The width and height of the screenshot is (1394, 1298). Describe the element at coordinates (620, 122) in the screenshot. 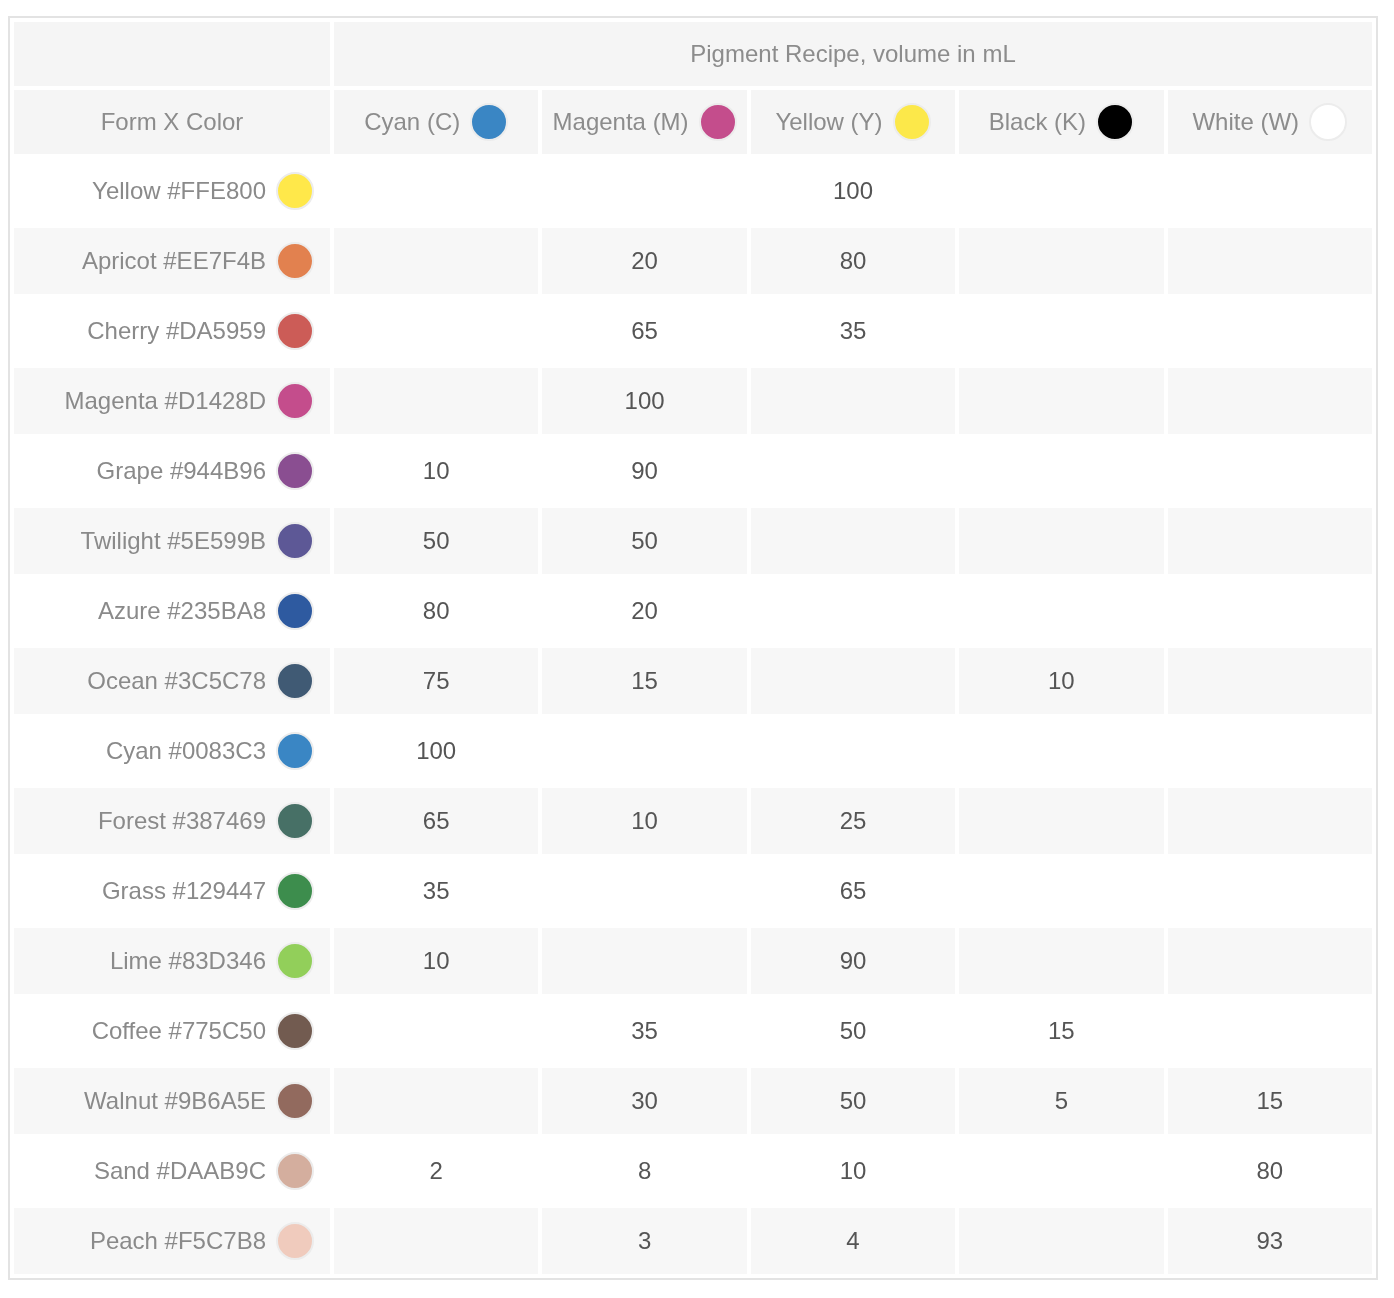

I see `column-heading: Magenta (M)` at that location.